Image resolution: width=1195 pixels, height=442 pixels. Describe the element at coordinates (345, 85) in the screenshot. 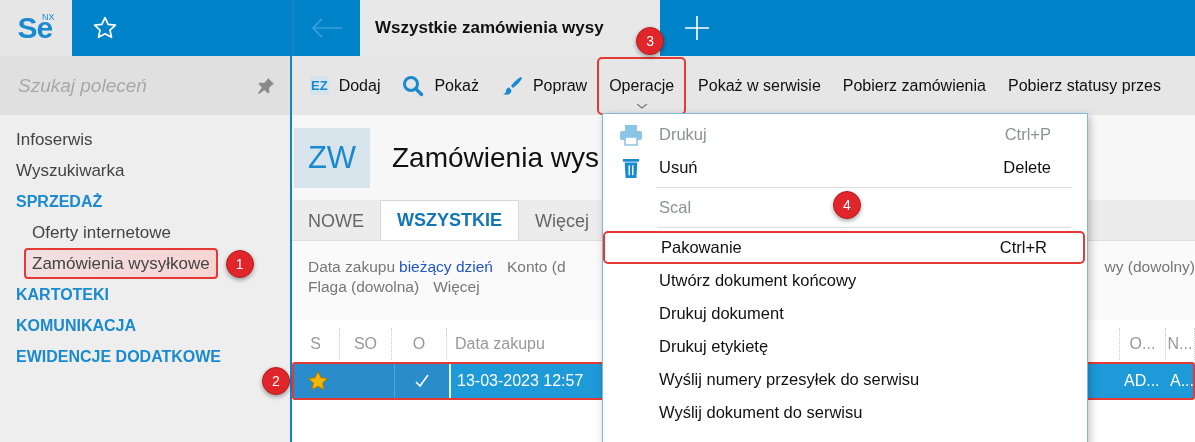

I see `toolbar-button: EZ Dodaj` at that location.